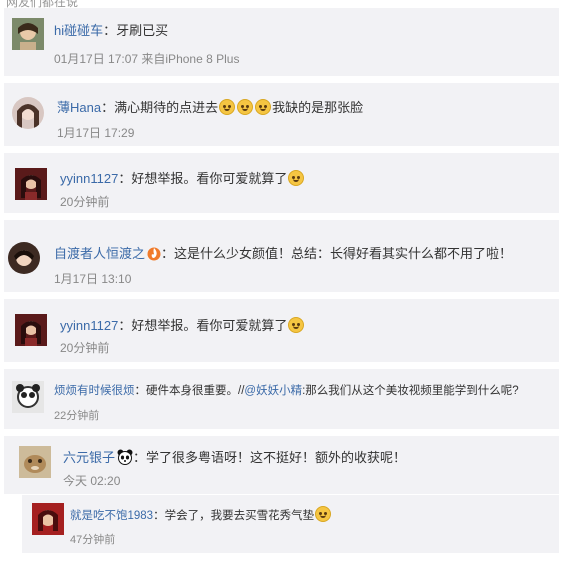 The width and height of the screenshot is (563, 561). What do you see at coordinates (111, 30) in the screenshot?
I see `comment-line: hi碰碰车：牙刷已买` at bounding box center [111, 30].